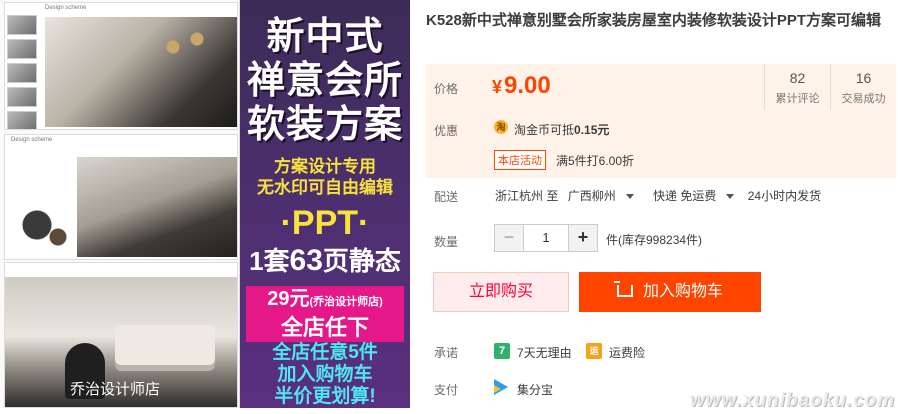  I want to click on sales-count-label: 交易成功, so click(863, 99).